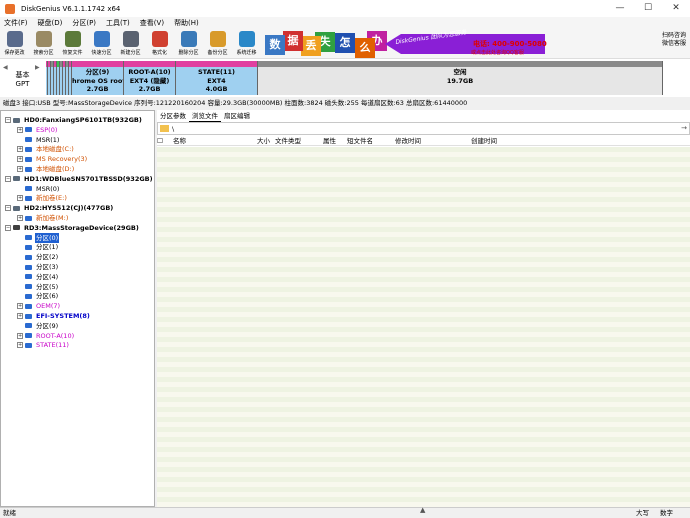 The width and height of the screenshot is (690, 518). Describe the element at coordinates (237, 116) in the screenshot. I see `tab-sector-edit: 扇区编辑` at that location.